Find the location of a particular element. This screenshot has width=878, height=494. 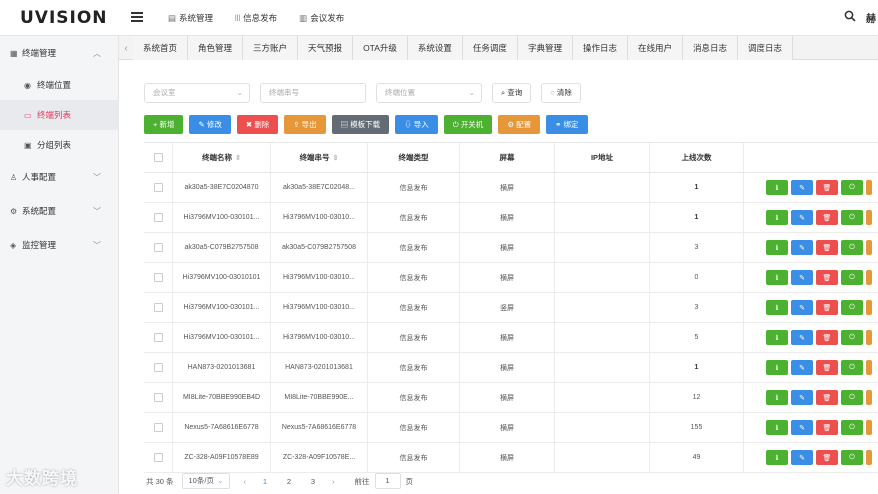

power-button: ⏻ 开关机 is located at coordinates (468, 124).